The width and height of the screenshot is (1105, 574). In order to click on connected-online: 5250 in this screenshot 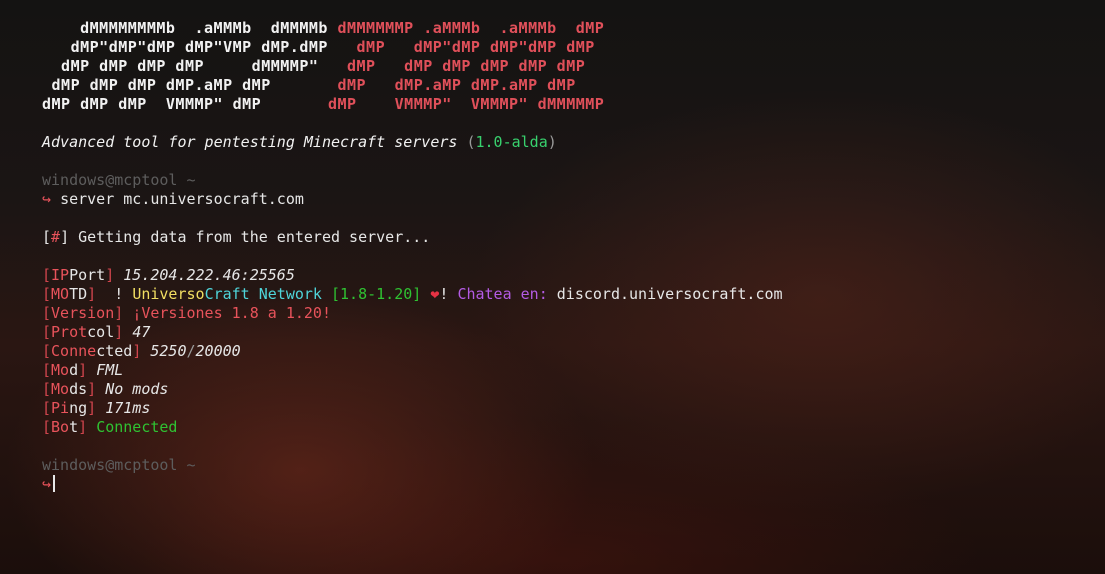, I will do `click(168, 351)`.